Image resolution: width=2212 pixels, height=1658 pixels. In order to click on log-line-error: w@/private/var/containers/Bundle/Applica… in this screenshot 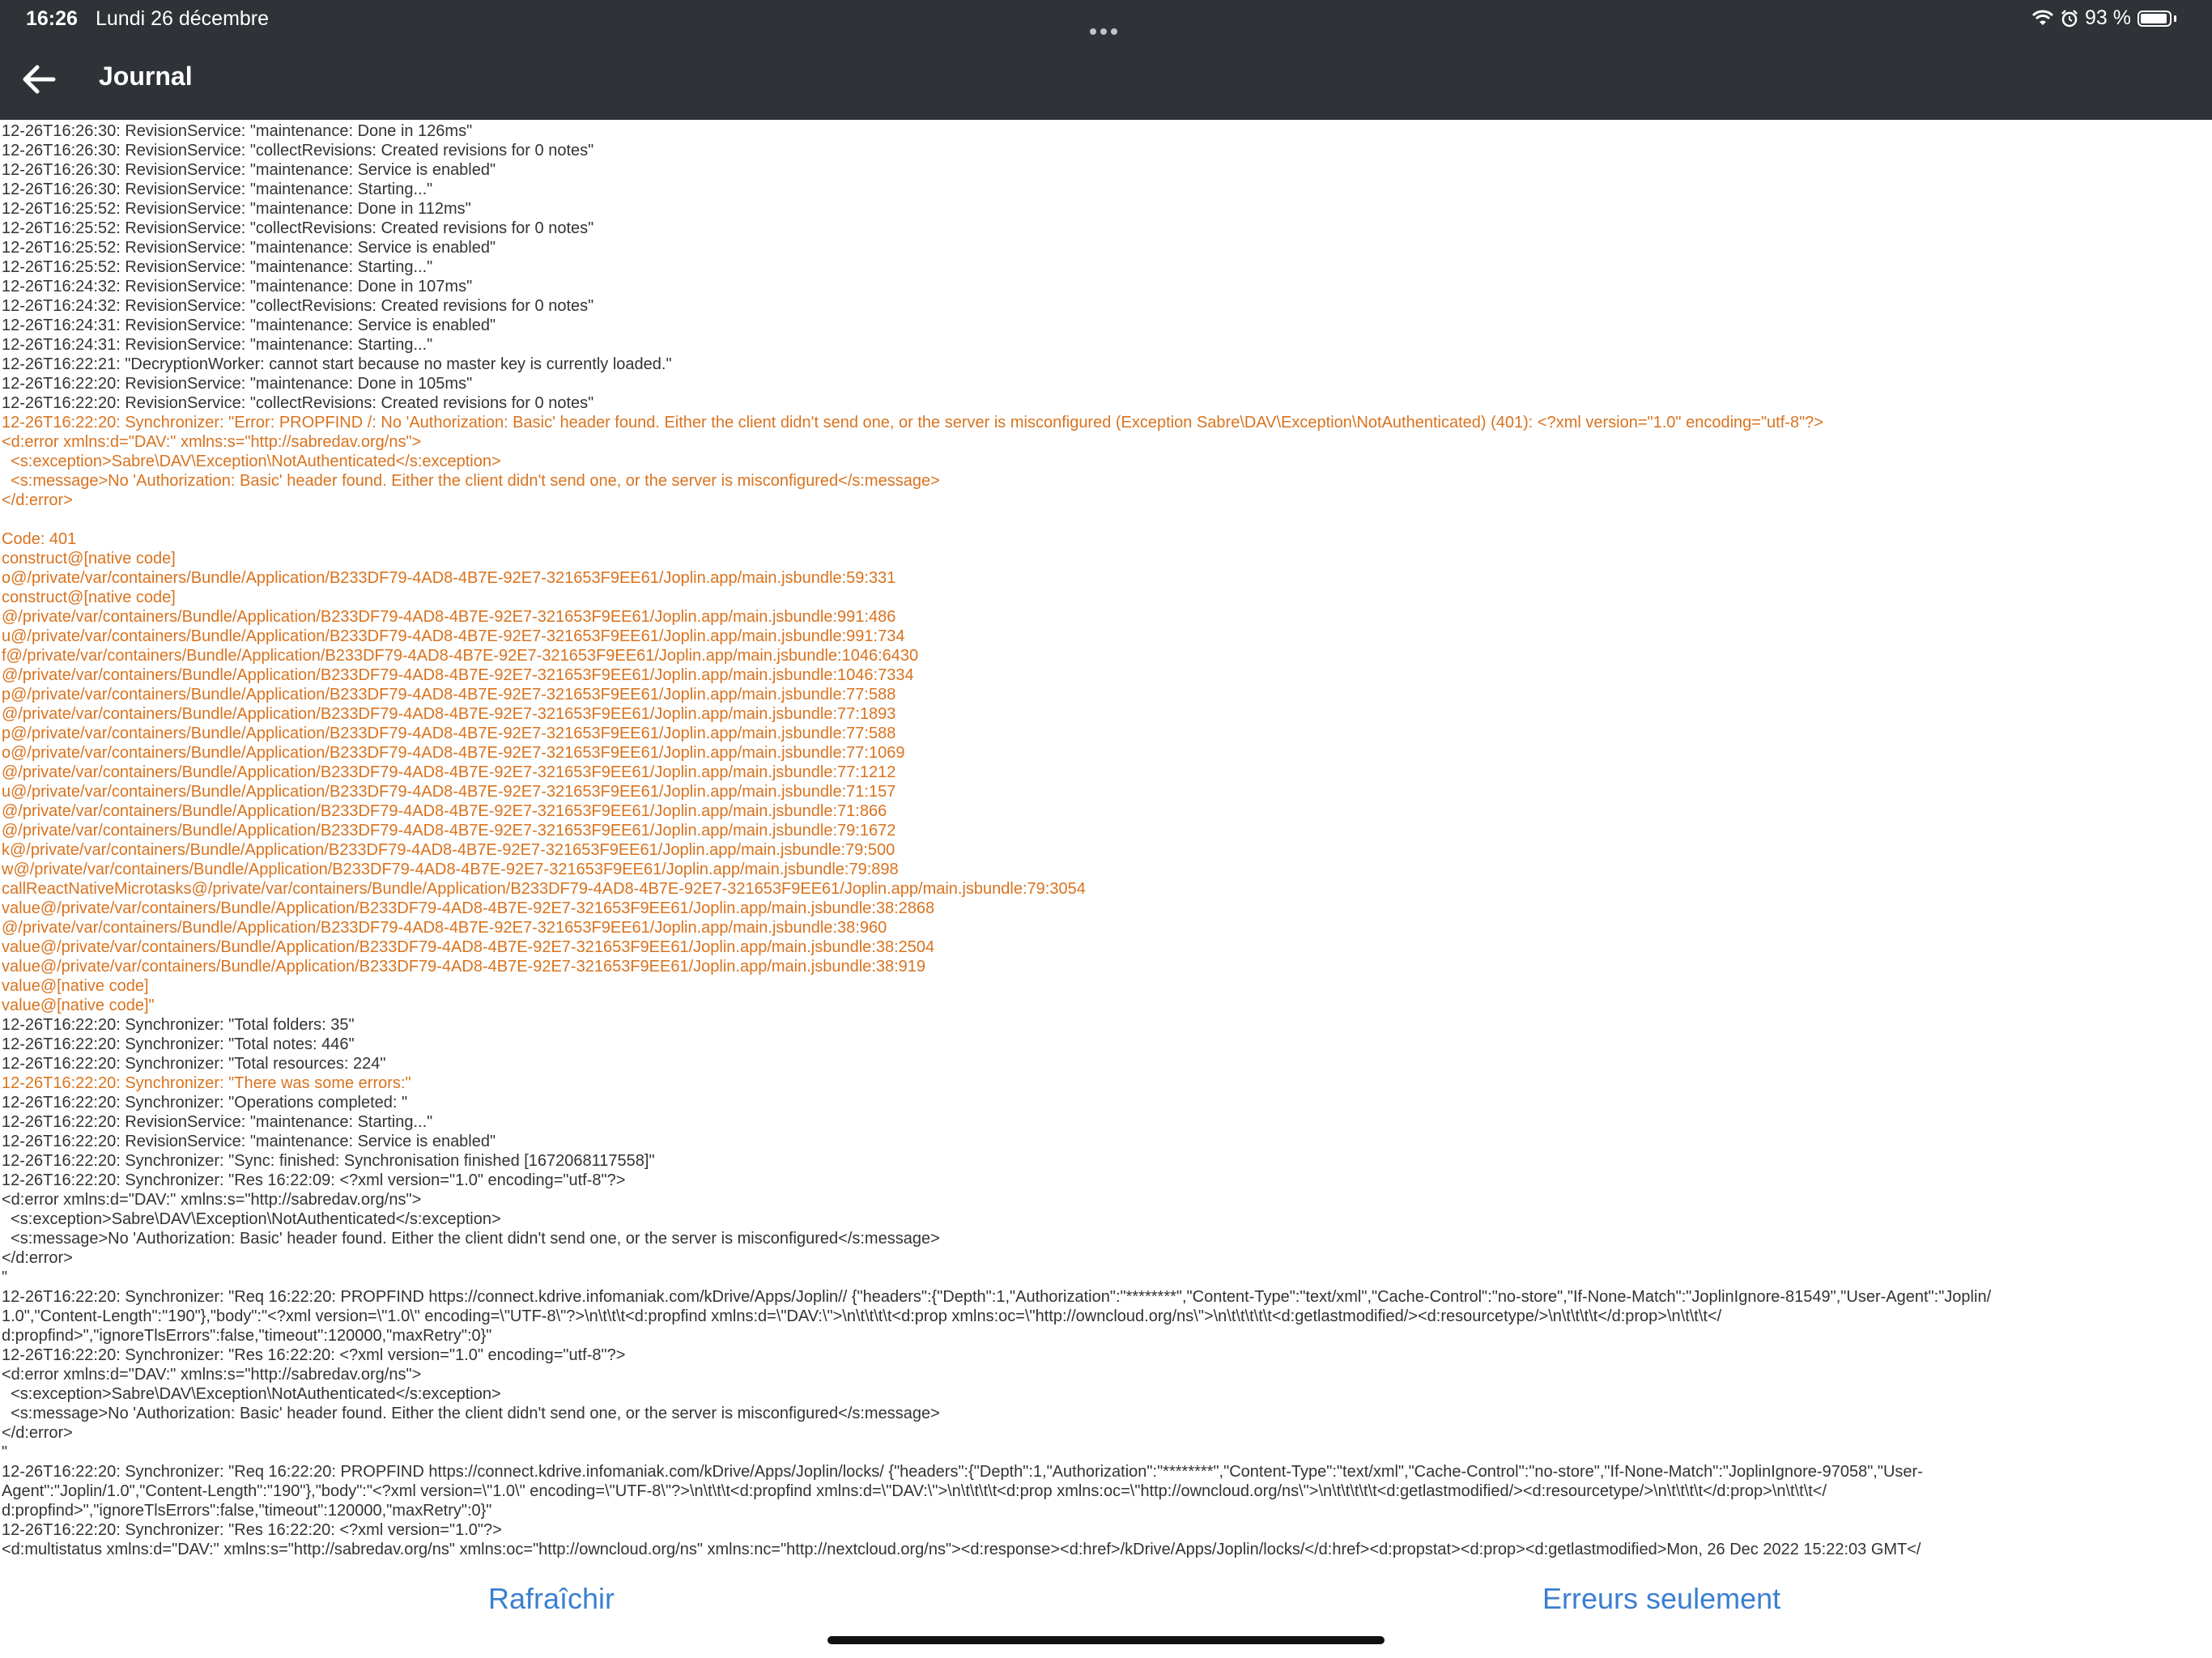, I will do `click(451, 869)`.